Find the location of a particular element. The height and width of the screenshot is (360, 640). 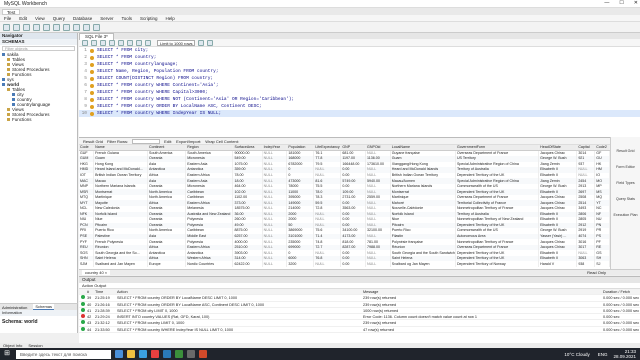

table-cell: Svalbard og Jan Mayen is located at coordinates (423, 264).